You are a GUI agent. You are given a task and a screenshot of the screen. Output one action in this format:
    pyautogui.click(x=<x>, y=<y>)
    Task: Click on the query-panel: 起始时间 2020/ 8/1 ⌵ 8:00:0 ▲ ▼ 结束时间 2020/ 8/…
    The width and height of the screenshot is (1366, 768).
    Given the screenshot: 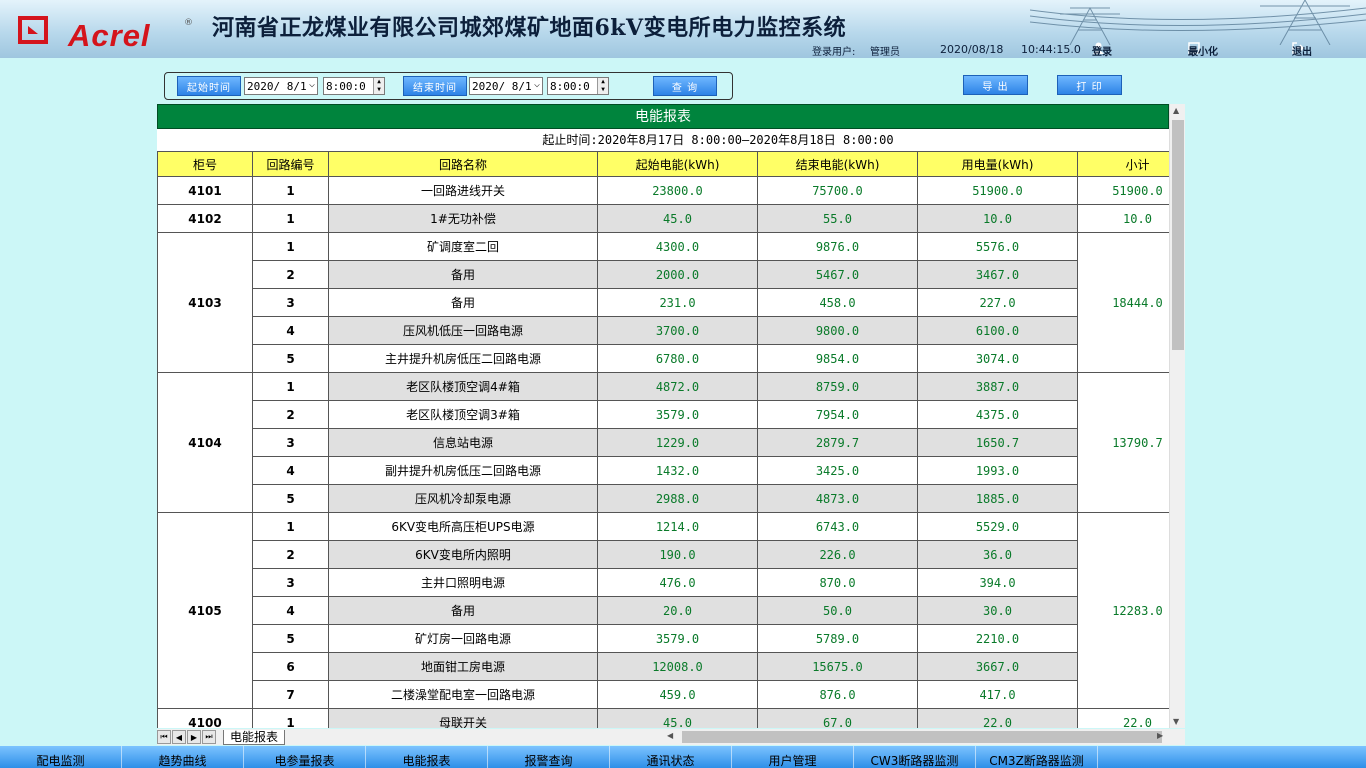 What is the action you would take?
    pyautogui.click(x=448, y=86)
    